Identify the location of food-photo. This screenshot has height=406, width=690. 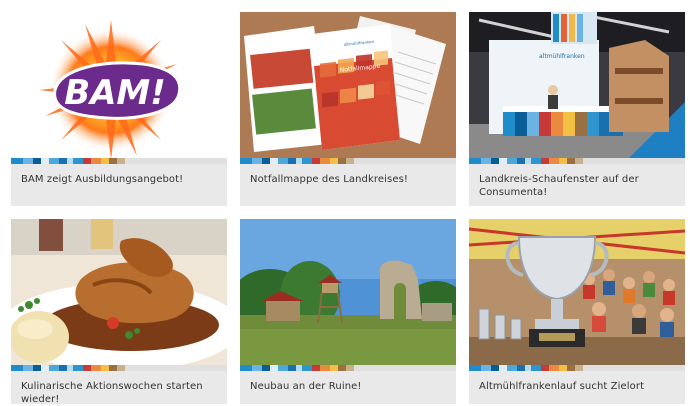
(119, 292).